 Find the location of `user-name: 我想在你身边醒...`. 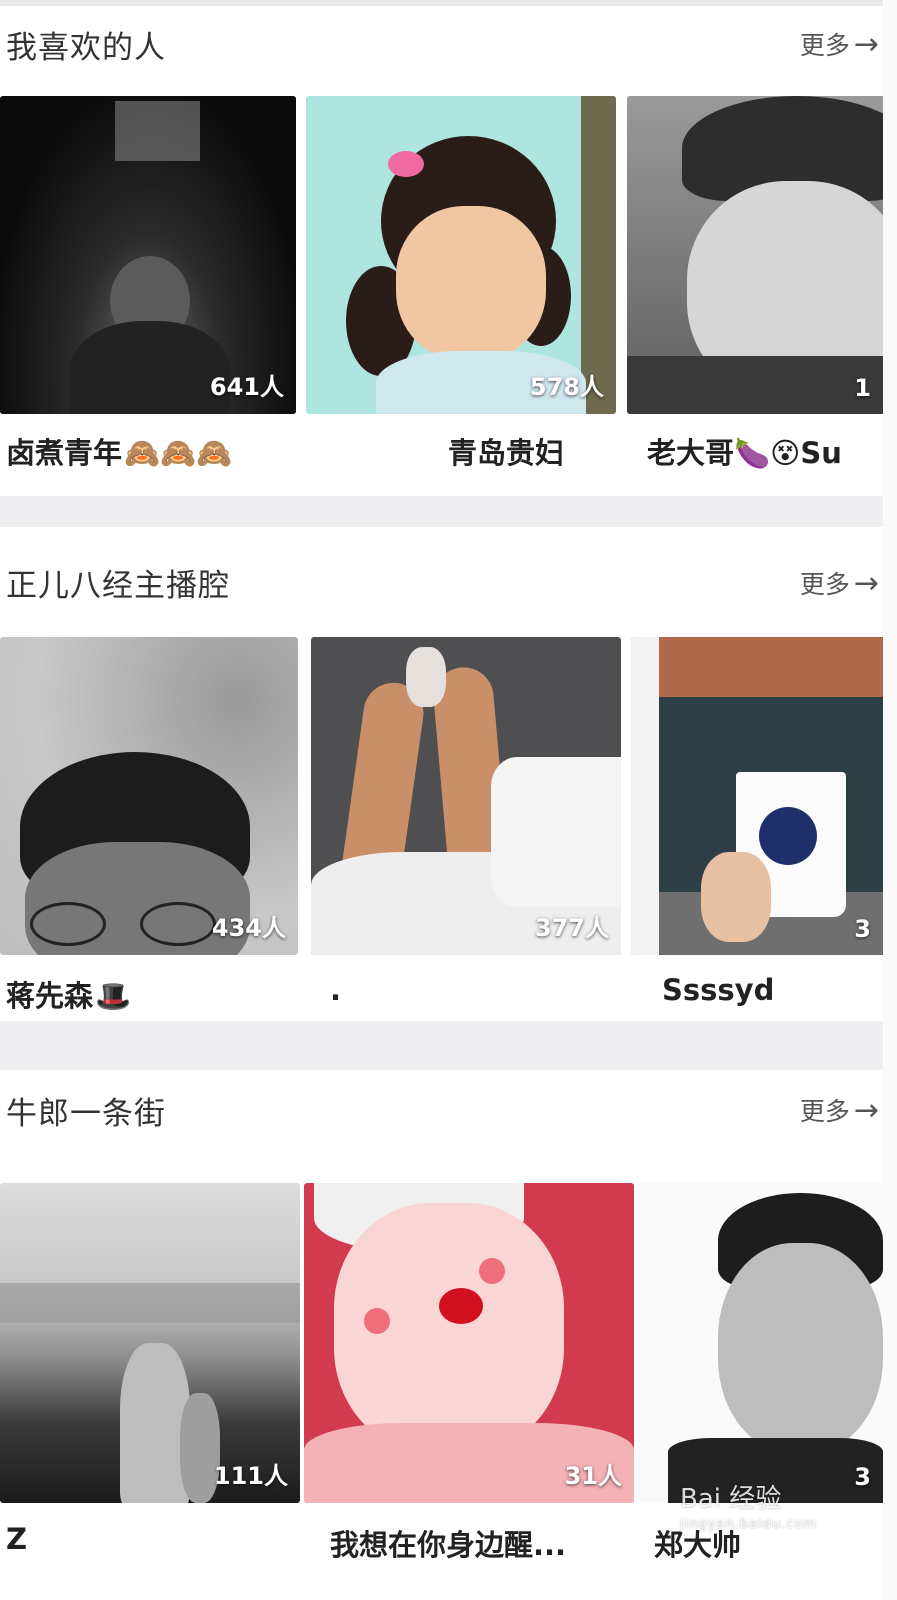

user-name: 我想在你身边醒... is located at coordinates (448, 1543).